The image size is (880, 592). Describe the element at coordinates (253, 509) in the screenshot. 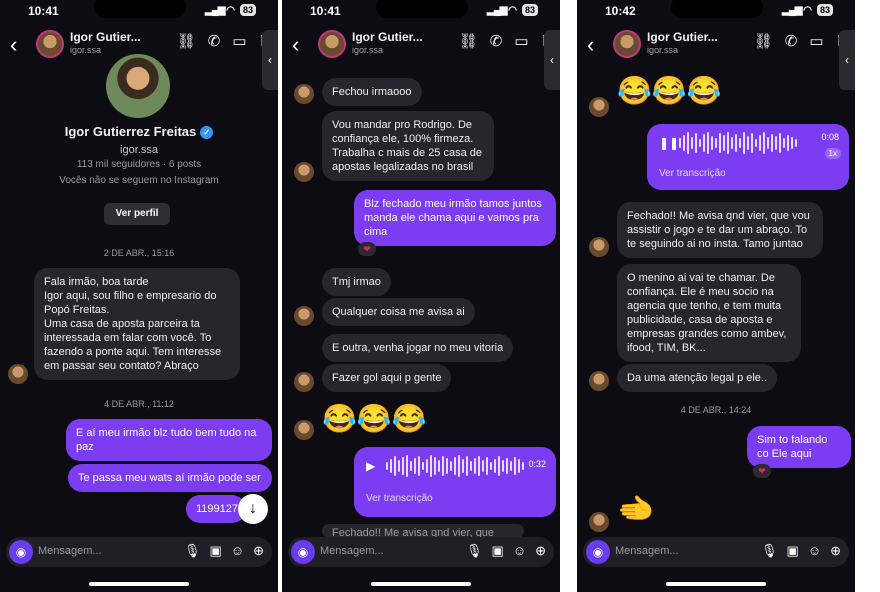

I see `scroll-down-icon: ↓` at that location.